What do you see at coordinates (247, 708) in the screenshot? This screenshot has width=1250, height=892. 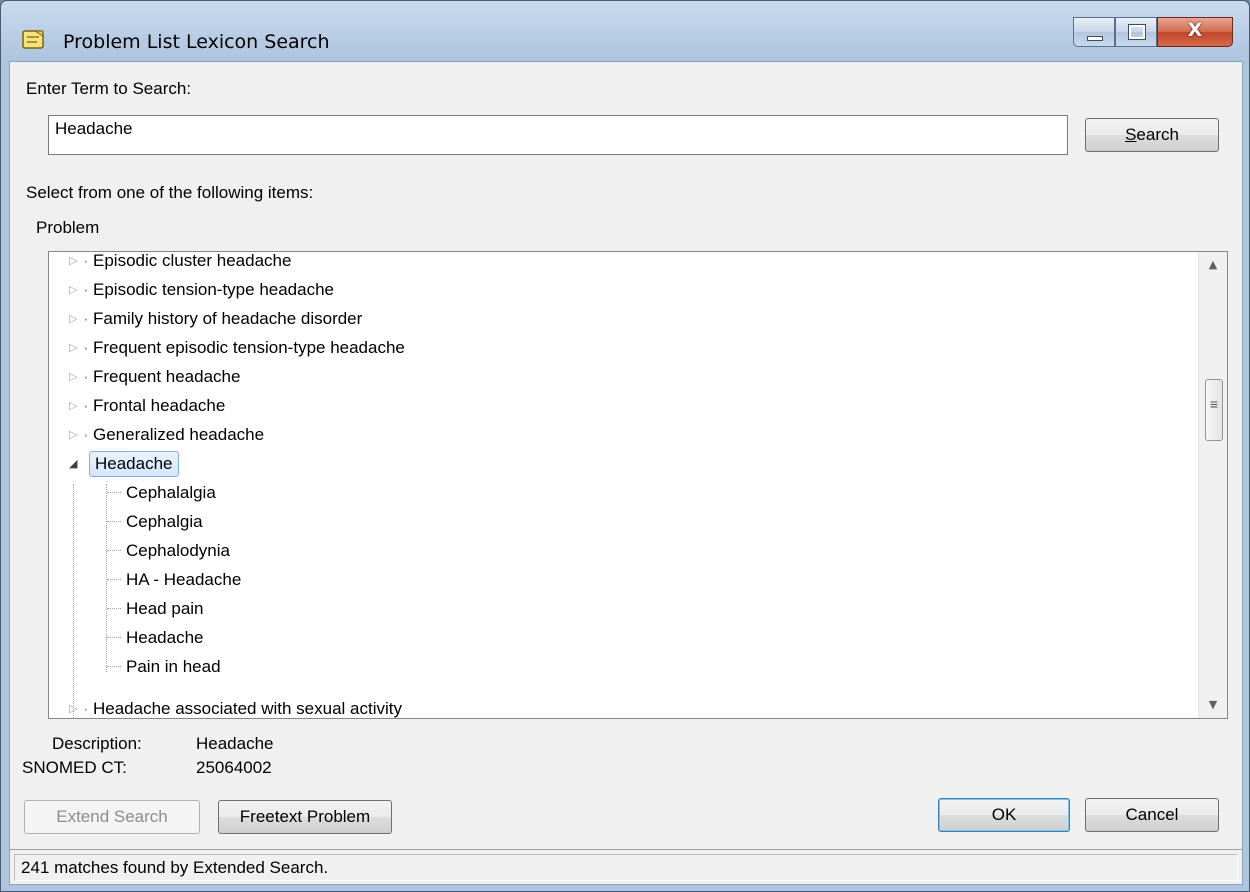 I see `tree-item-label: Headache associated with sexual activity` at bounding box center [247, 708].